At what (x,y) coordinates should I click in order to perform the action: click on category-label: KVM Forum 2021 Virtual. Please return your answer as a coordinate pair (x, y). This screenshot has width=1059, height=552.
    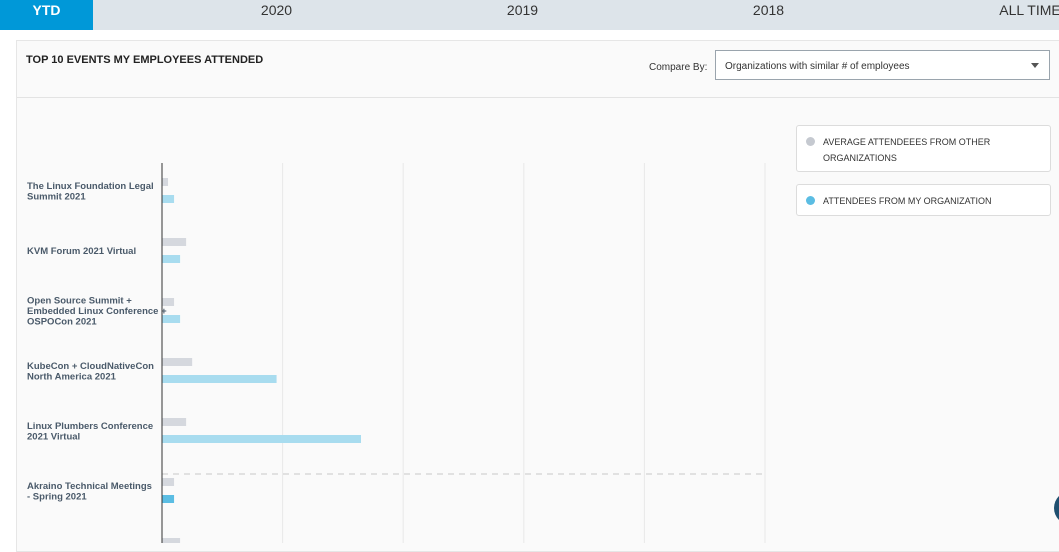
    Looking at the image, I should click on (81, 251).